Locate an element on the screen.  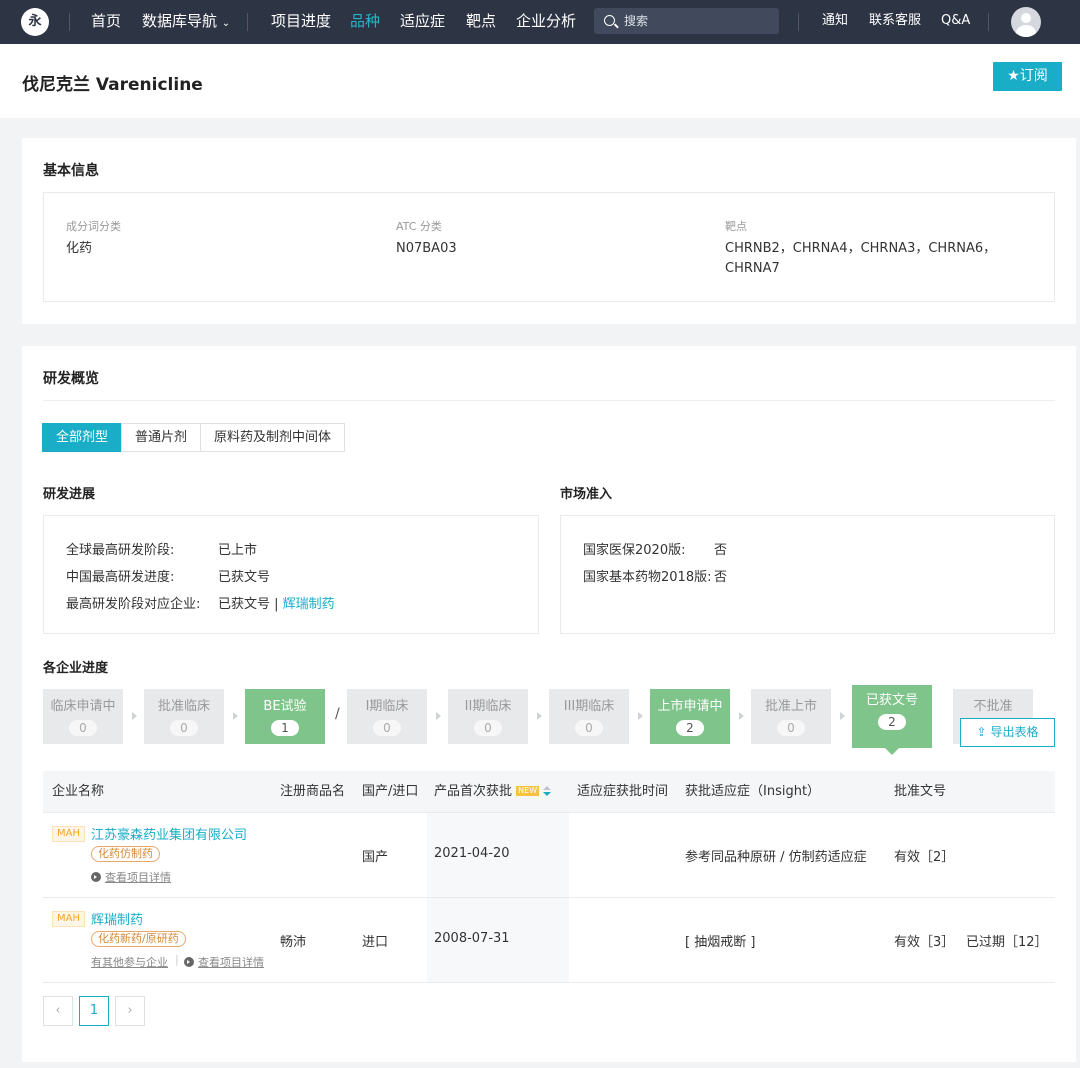
page-1-button: 1 is located at coordinates (94, 1011).